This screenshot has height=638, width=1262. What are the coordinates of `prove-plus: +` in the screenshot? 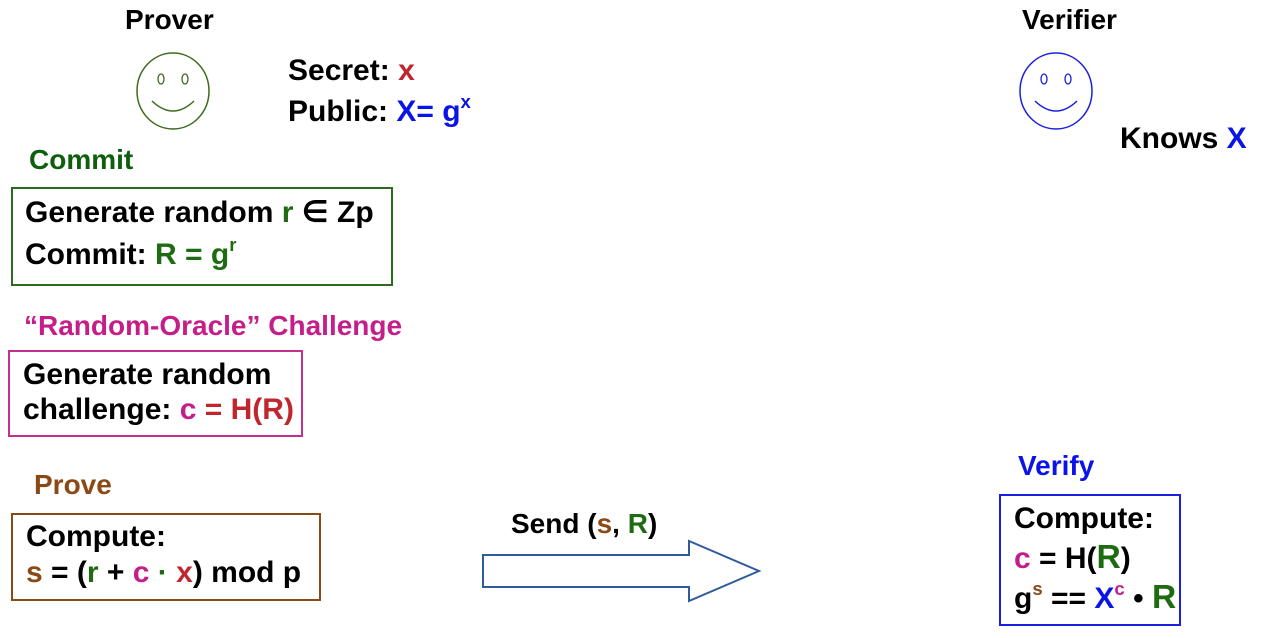 It's located at (115, 572).